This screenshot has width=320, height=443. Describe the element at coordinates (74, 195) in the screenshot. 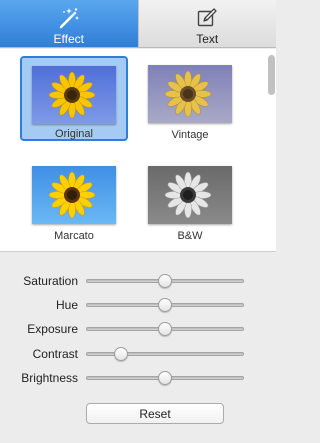

I see `filter-marcato-thumbnail` at that location.